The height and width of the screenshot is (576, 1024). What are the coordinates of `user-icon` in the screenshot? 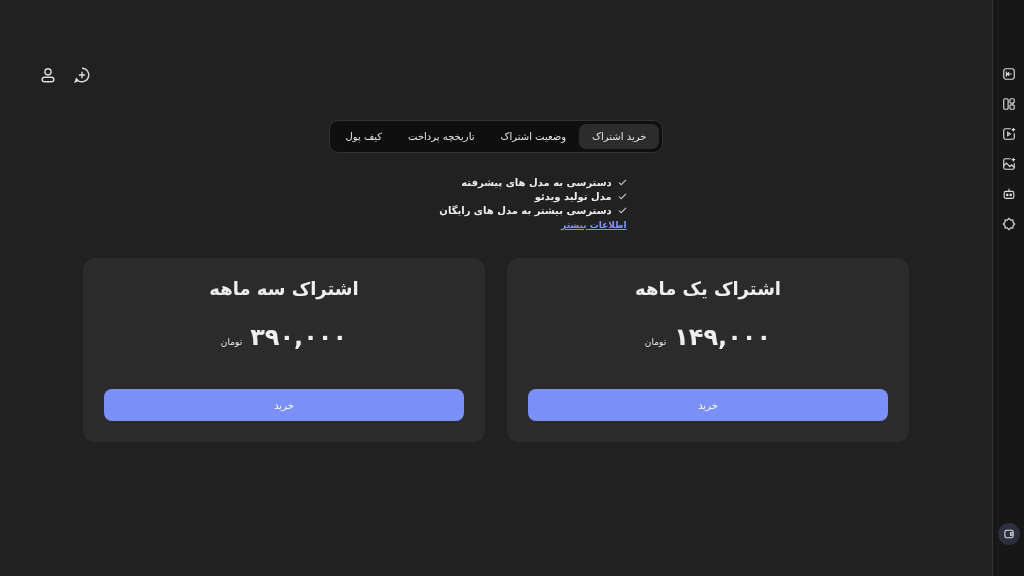 It's located at (48, 75).